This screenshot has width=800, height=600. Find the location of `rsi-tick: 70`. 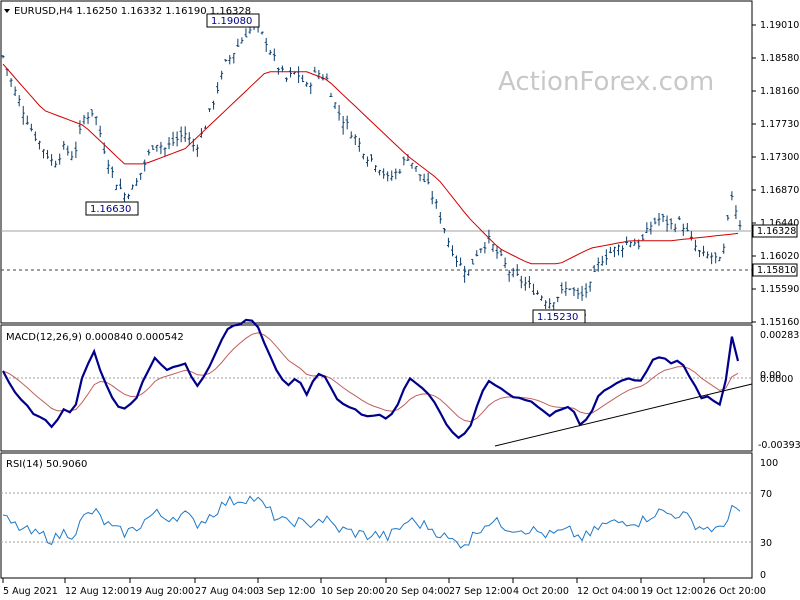

rsi-tick: 70 is located at coordinates (766, 494).